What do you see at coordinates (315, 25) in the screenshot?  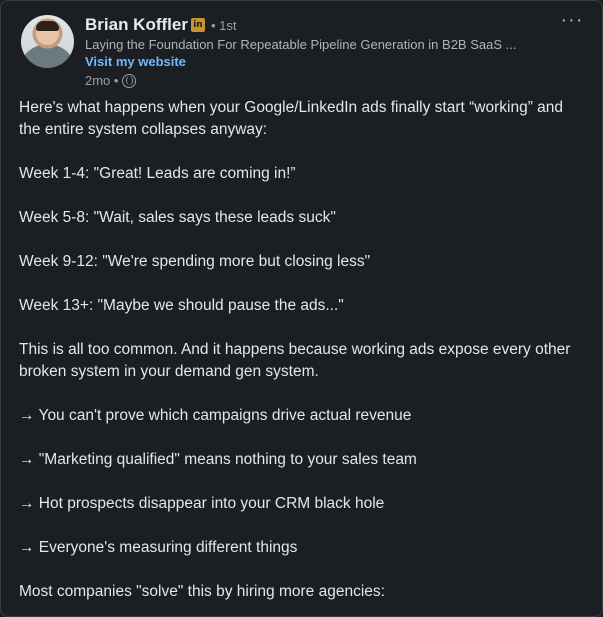 I see `author-name-row: Brian Koffler in • 1st` at bounding box center [315, 25].